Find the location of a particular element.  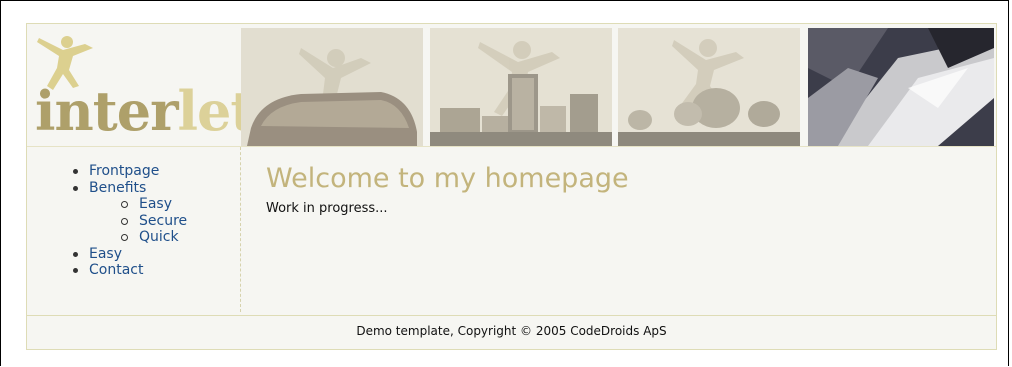

uluru-photo is located at coordinates (332, 87).